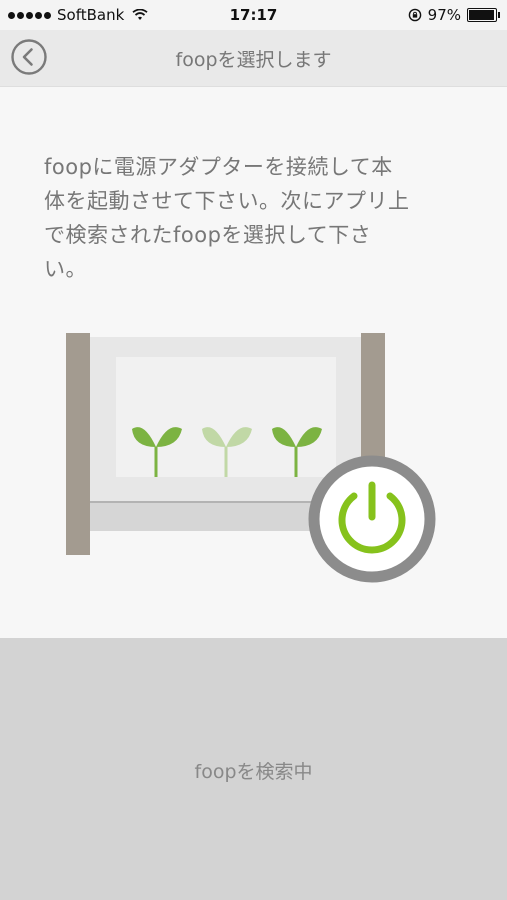 The image size is (507, 900). What do you see at coordinates (444, 15) in the screenshot?
I see `battery-percent: 97%` at bounding box center [444, 15].